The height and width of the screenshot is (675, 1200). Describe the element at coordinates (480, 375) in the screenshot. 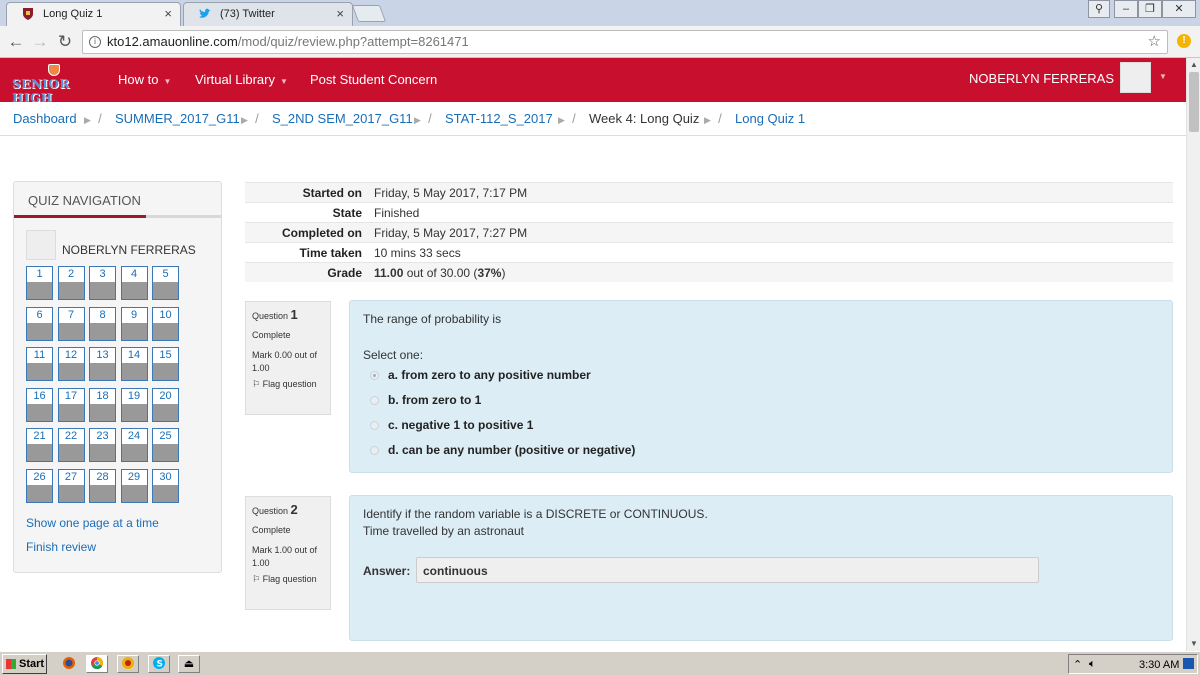

I see `answer-option-a: a. from zero to any positive number` at that location.